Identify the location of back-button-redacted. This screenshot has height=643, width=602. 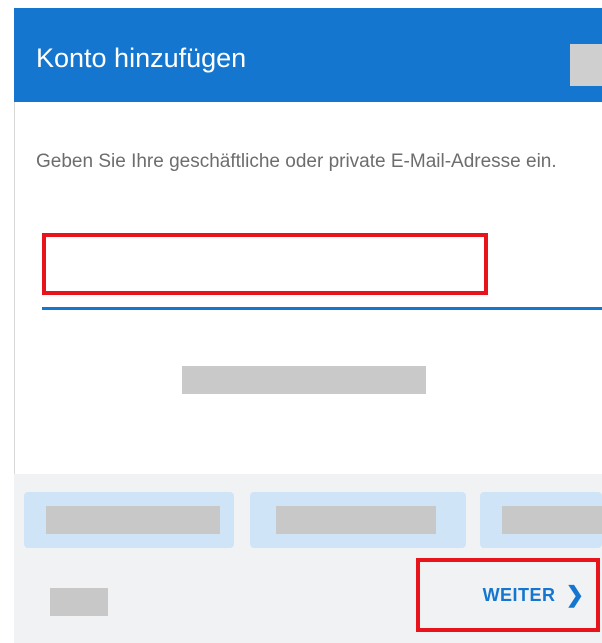
(79, 602).